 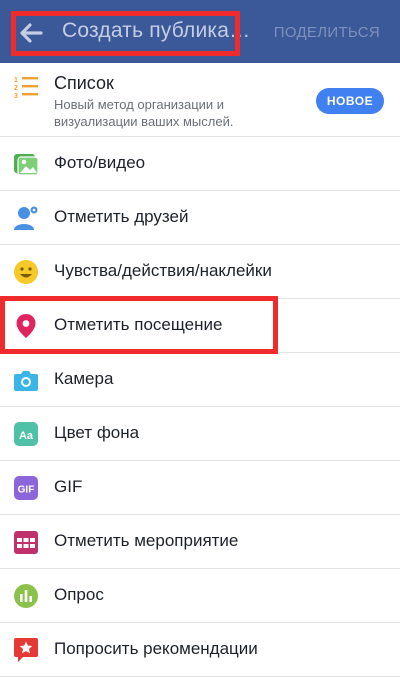 What do you see at coordinates (79, 594) in the screenshot?
I see `poll-label: Опрос` at bounding box center [79, 594].